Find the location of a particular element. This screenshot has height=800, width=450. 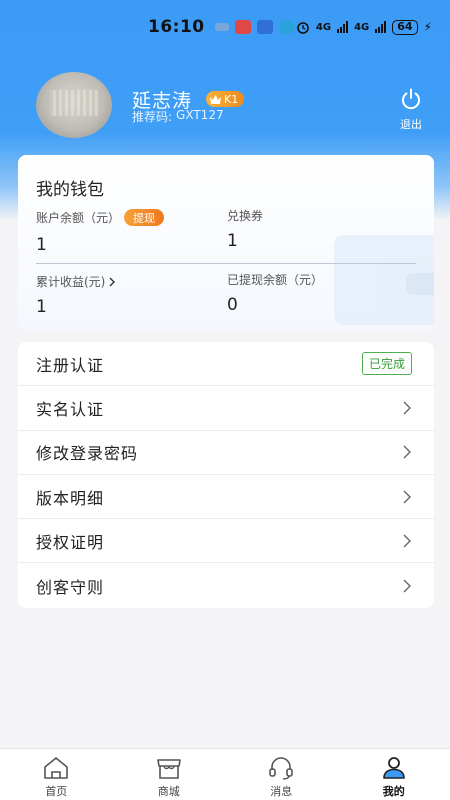

status-bar: 16:10 4G 4G 64 ⚡ is located at coordinates (225, 27).